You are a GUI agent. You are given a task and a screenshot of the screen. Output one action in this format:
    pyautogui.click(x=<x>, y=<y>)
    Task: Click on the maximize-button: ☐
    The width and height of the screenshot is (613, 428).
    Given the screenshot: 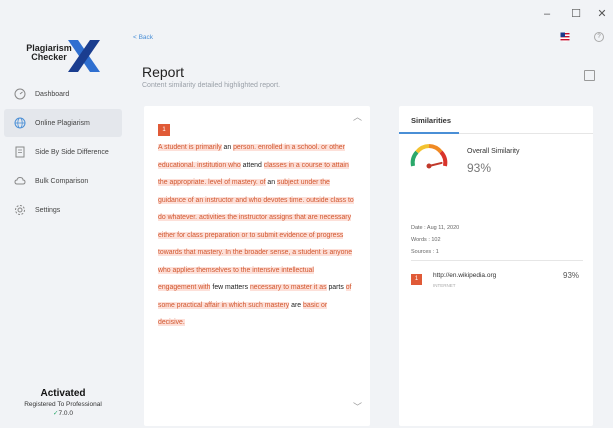 What is the action you would take?
    pyautogui.click(x=576, y=14)
    